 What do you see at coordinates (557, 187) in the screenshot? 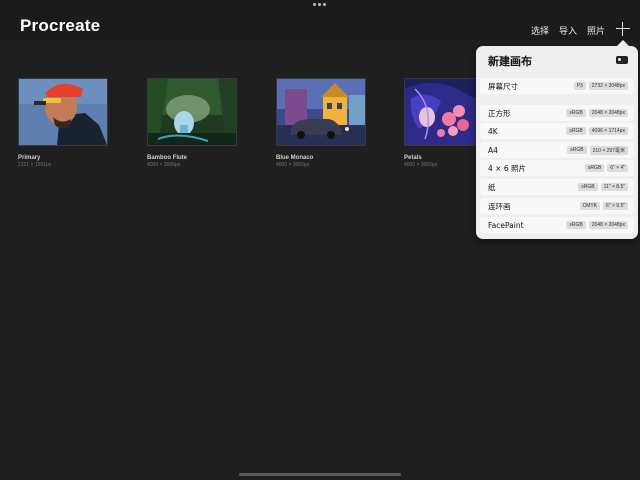
I see `canvas-preset-paper: 纸 sRGB 11" × 8.5"` at bounding box center [557, 187].